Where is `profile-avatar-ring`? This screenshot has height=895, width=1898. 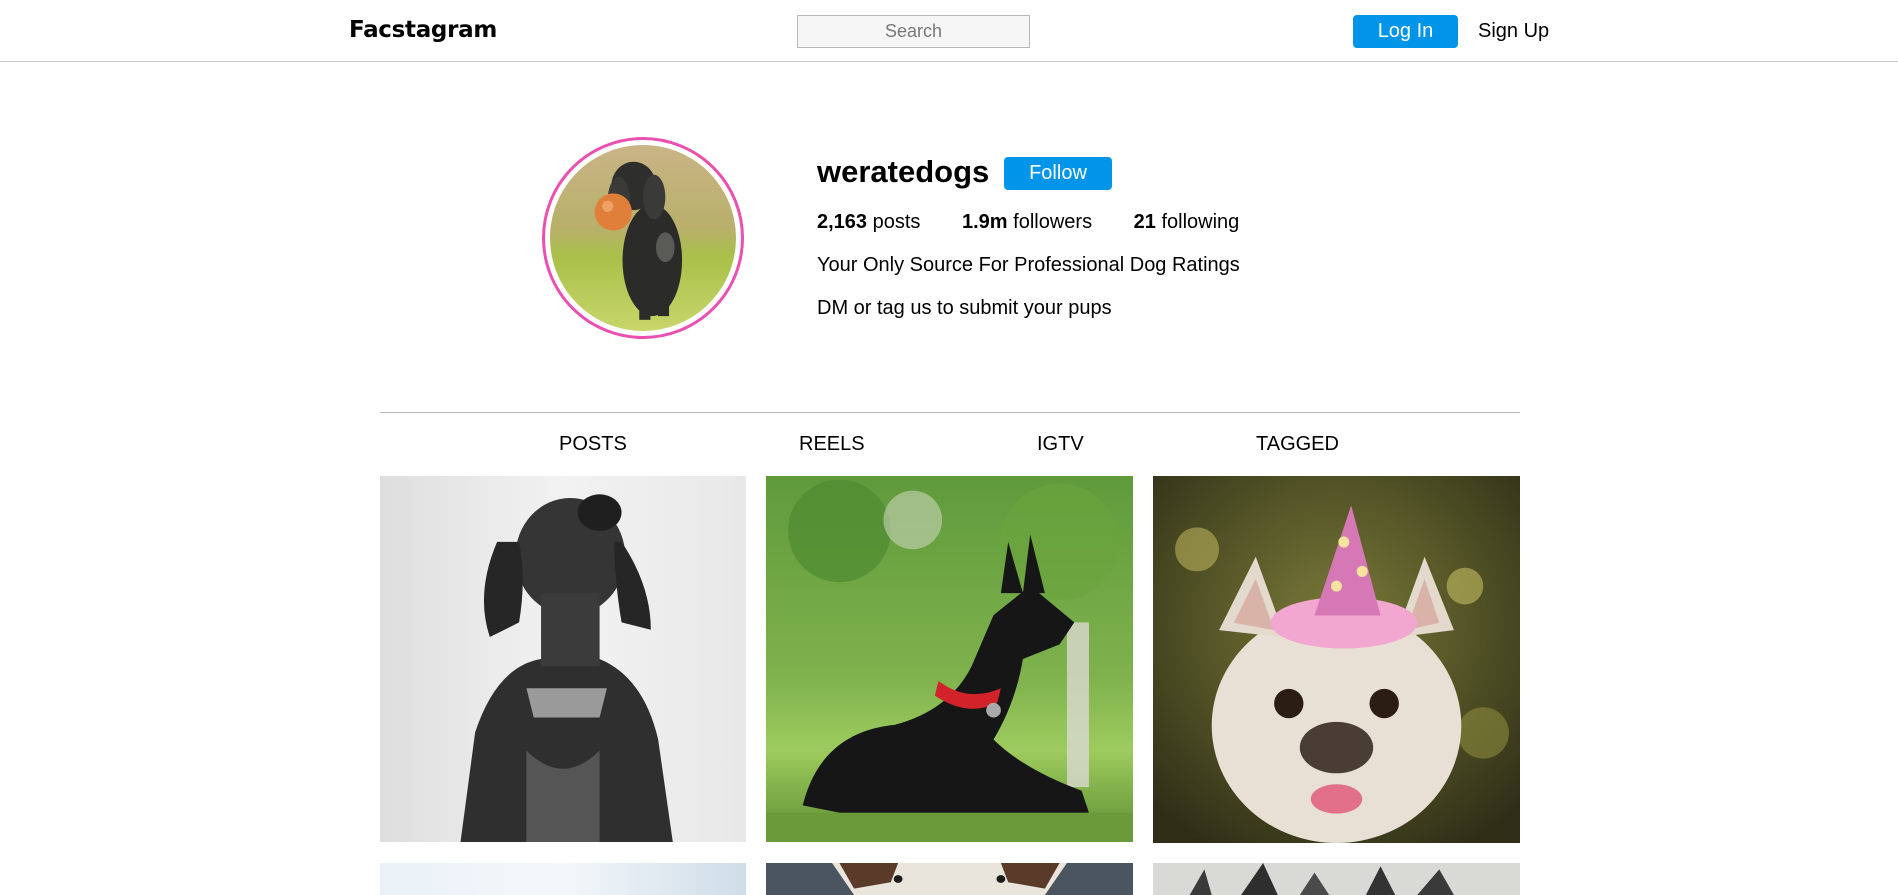
profile-avatar-ring is located at coordinates (643, 238).